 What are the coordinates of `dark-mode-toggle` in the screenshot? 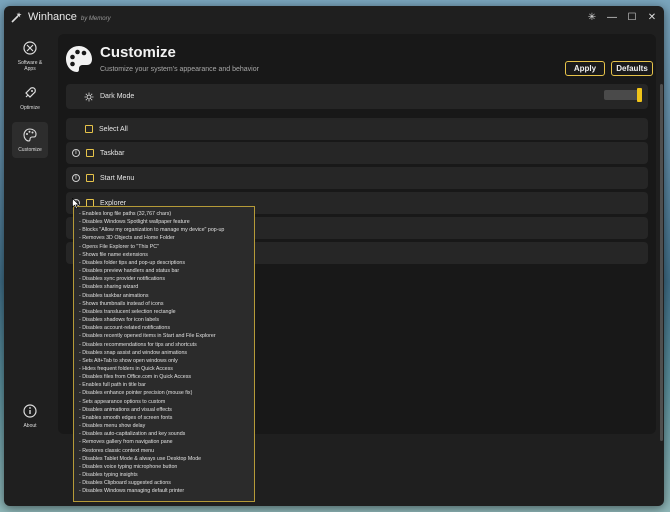 It's located at (623, 95).